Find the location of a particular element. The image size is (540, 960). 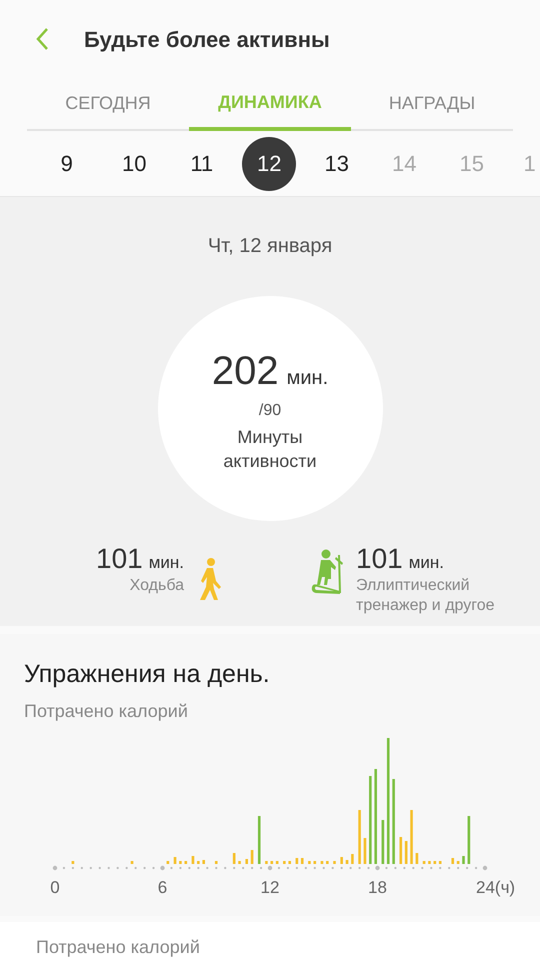

tab: СЕГОДНЯ is located at coordinates (108, 104).